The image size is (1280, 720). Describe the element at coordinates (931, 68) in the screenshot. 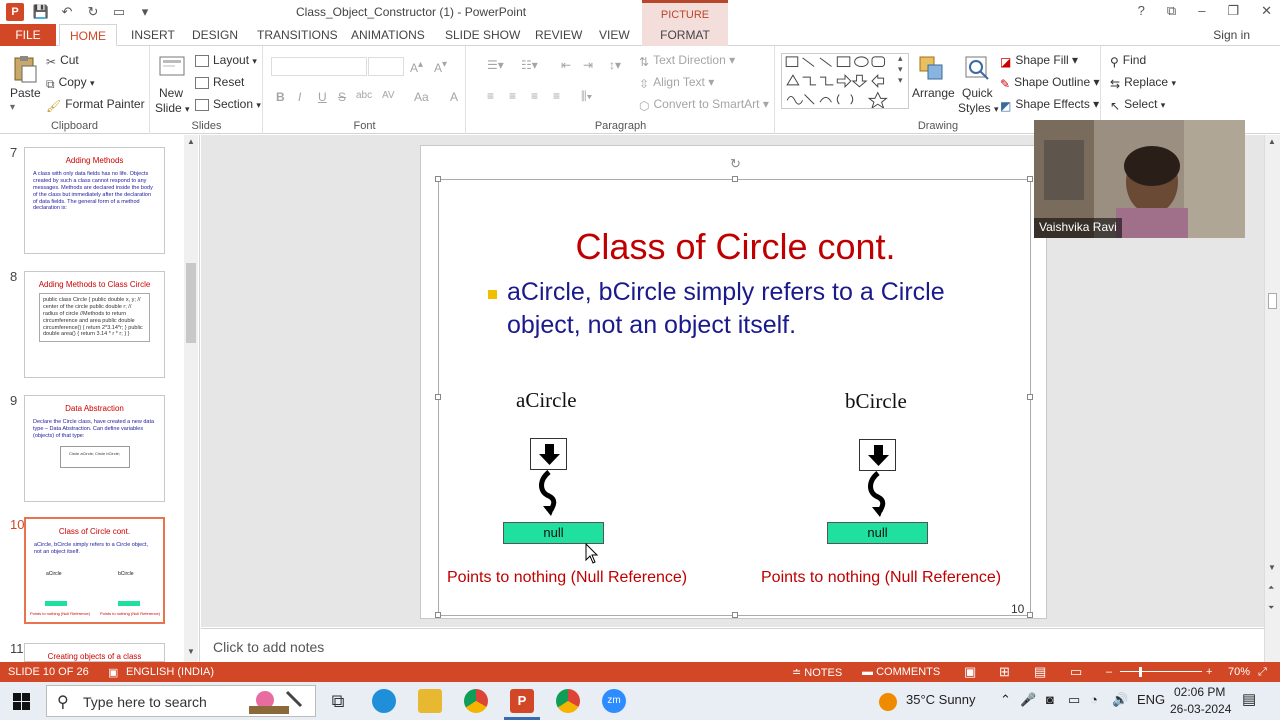

I see `arrange-icon` at that location.